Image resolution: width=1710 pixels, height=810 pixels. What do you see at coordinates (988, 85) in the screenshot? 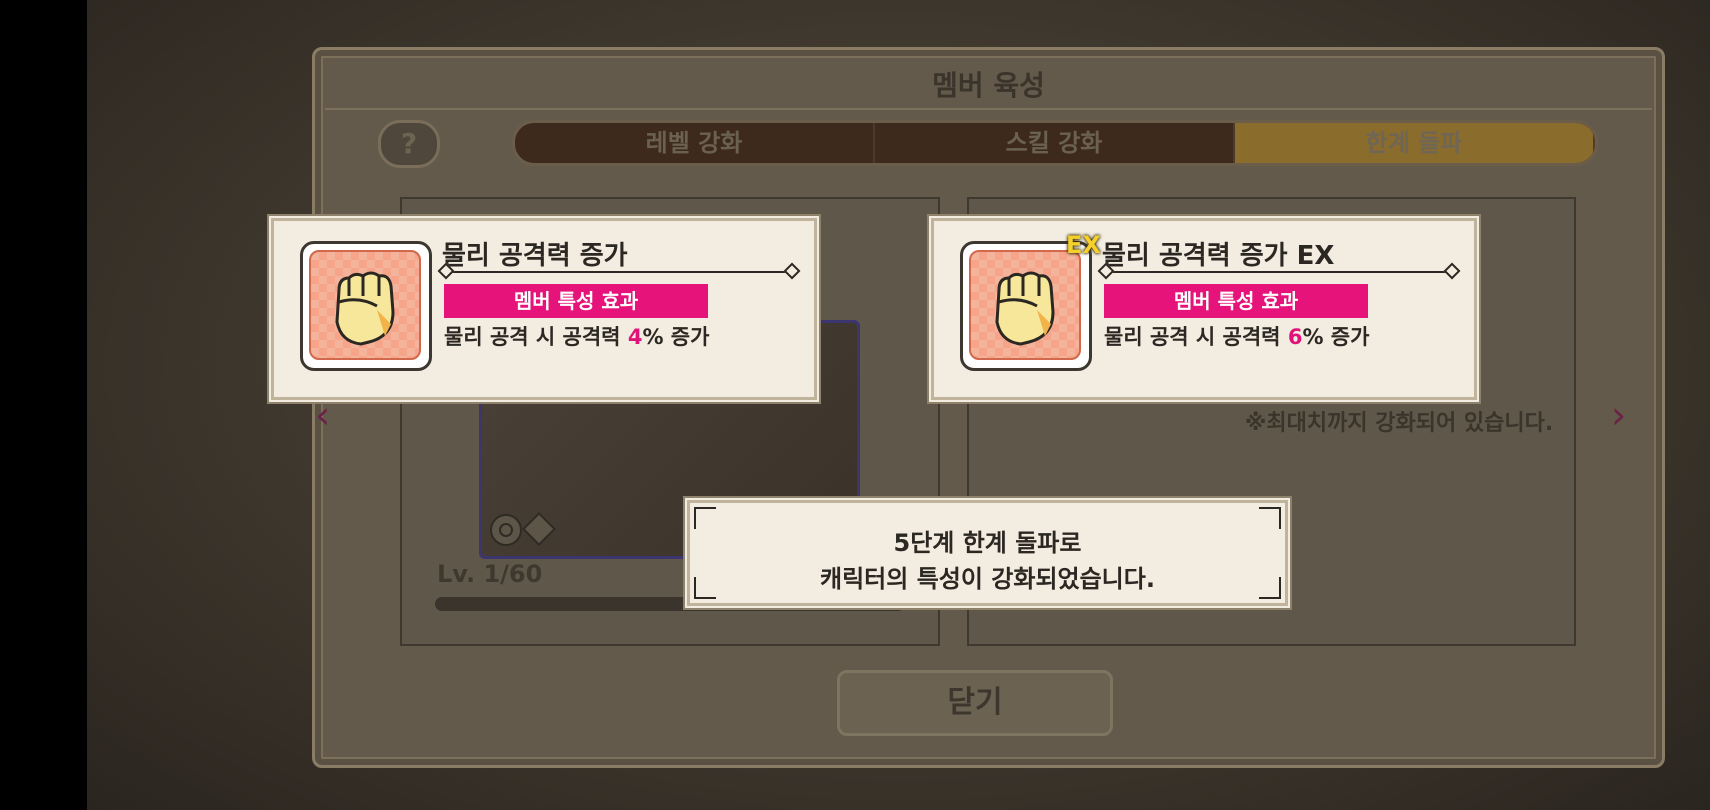
I see `panel-title: 멤버 육성` at bounding box center [988, 85].